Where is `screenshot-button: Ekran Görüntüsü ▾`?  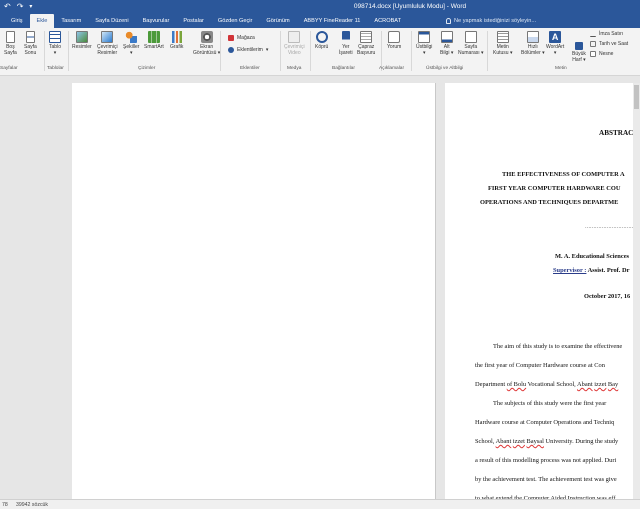 screenshot-button: Ekran Görüntüsü ▾ is located at coordinates (206, 43).